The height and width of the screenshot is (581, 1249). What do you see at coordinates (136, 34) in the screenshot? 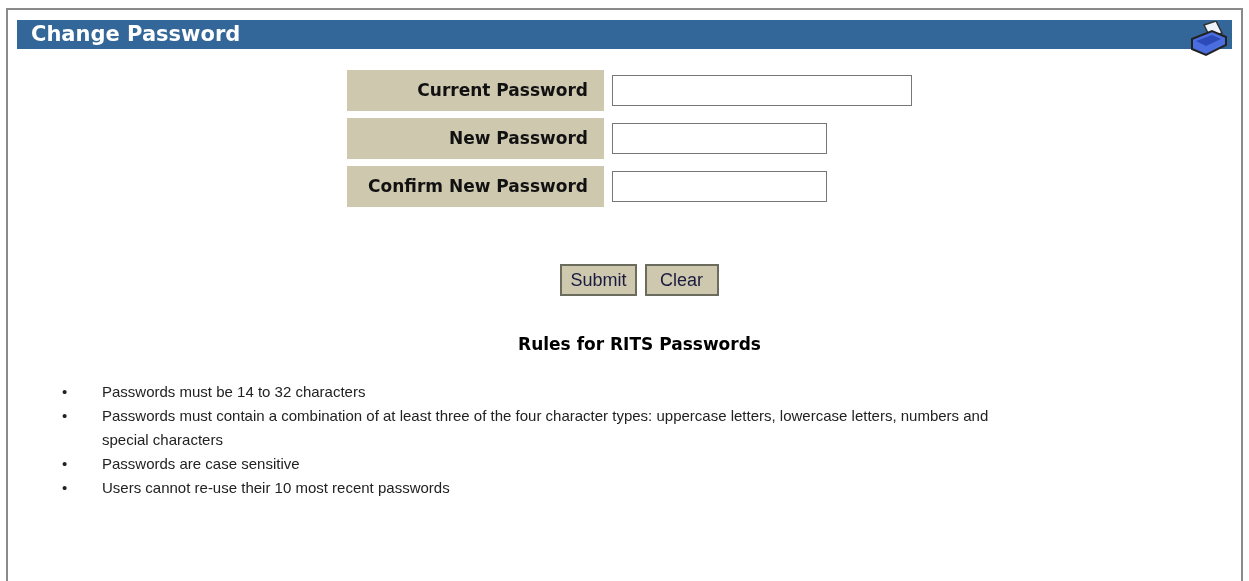
I see `page-title: Change Password` at bounding box center [136, 34].